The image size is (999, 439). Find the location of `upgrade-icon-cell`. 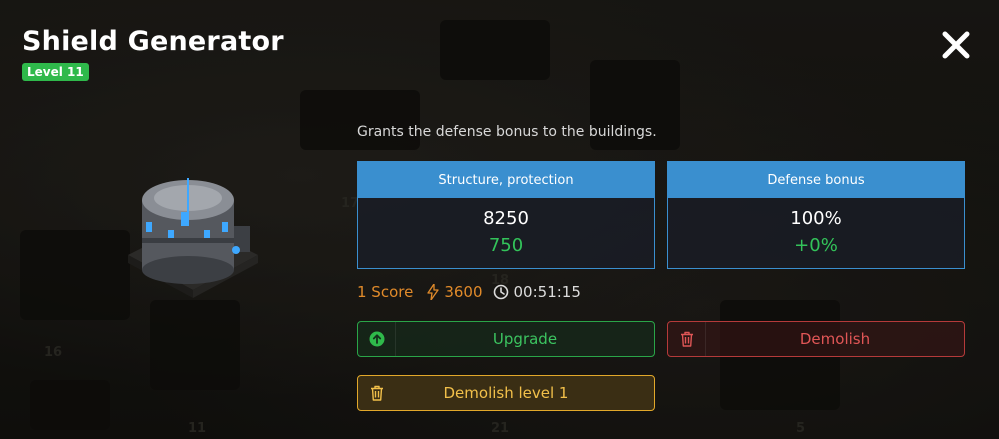

upgrade-icon-cell is located at coordinates (377, 339).